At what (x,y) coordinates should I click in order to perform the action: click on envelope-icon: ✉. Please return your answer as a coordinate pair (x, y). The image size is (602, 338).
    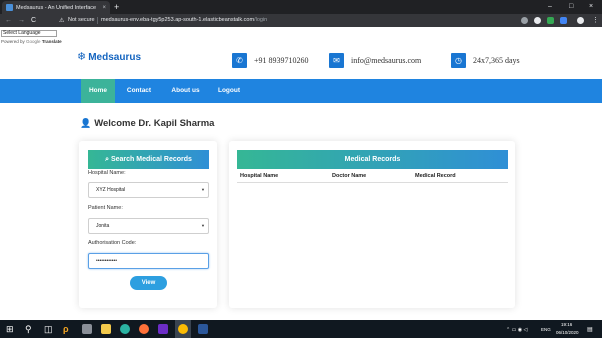
    Looking at the image, I should click on (336, 60).